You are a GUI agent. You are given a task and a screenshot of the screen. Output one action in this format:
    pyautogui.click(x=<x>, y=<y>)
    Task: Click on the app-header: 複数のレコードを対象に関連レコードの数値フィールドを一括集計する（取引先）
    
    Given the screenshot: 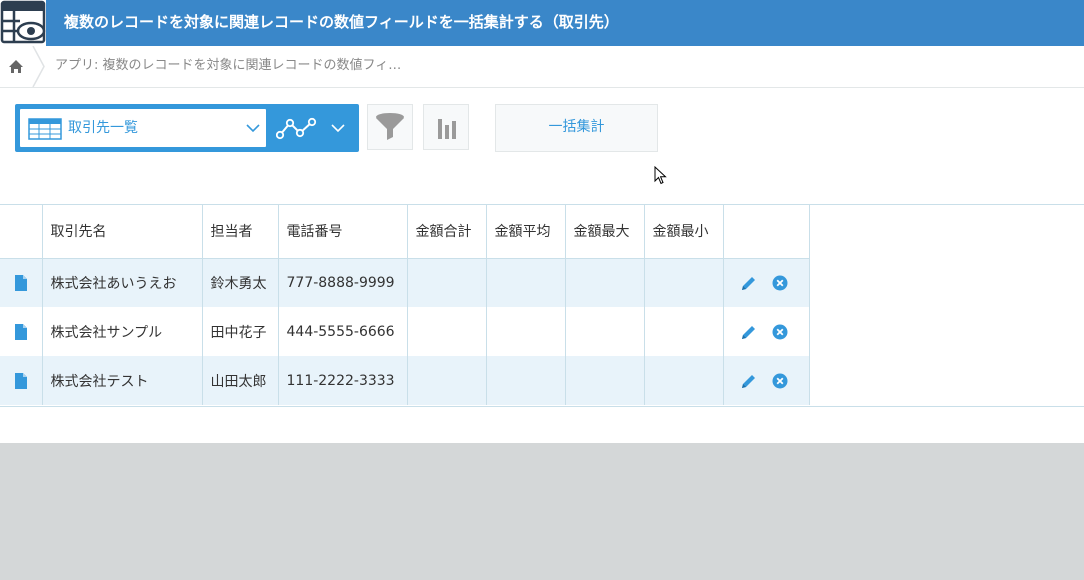 What is the action you would take?
    pyautogui.click(x=542, y=23)
    